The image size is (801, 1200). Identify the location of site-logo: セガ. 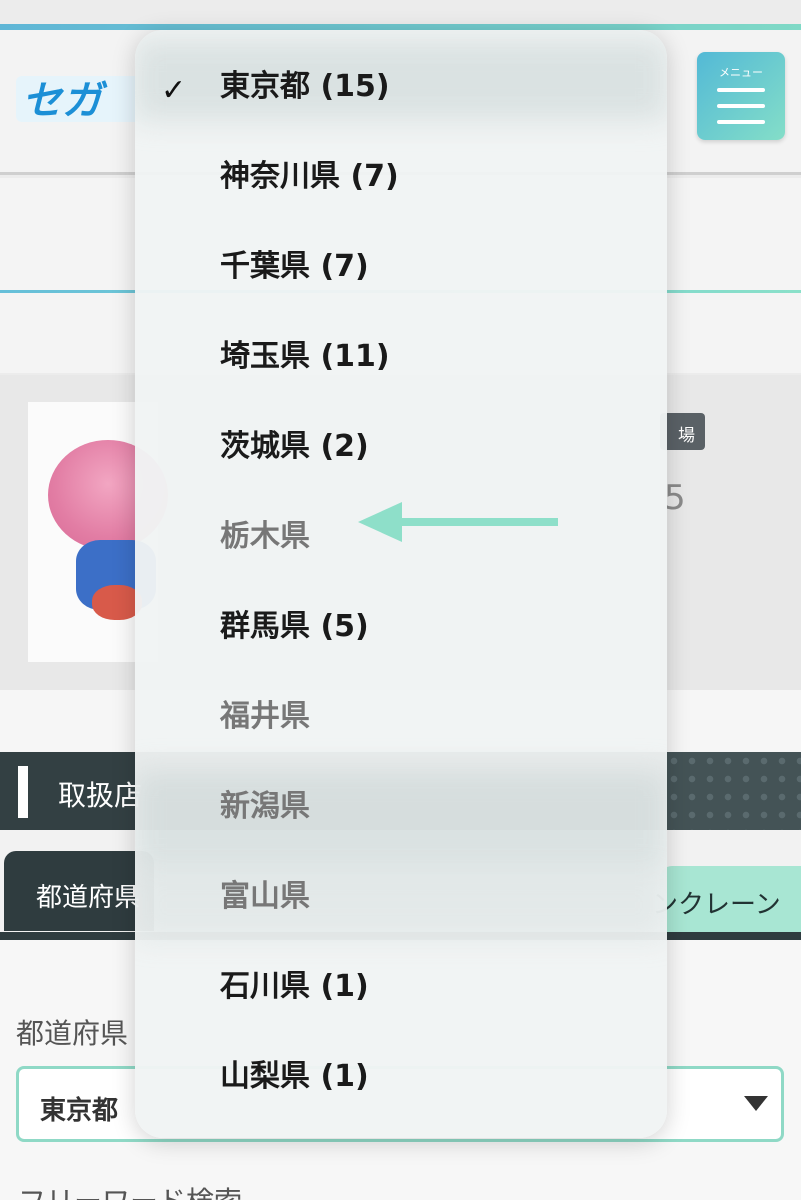
(83, 98).